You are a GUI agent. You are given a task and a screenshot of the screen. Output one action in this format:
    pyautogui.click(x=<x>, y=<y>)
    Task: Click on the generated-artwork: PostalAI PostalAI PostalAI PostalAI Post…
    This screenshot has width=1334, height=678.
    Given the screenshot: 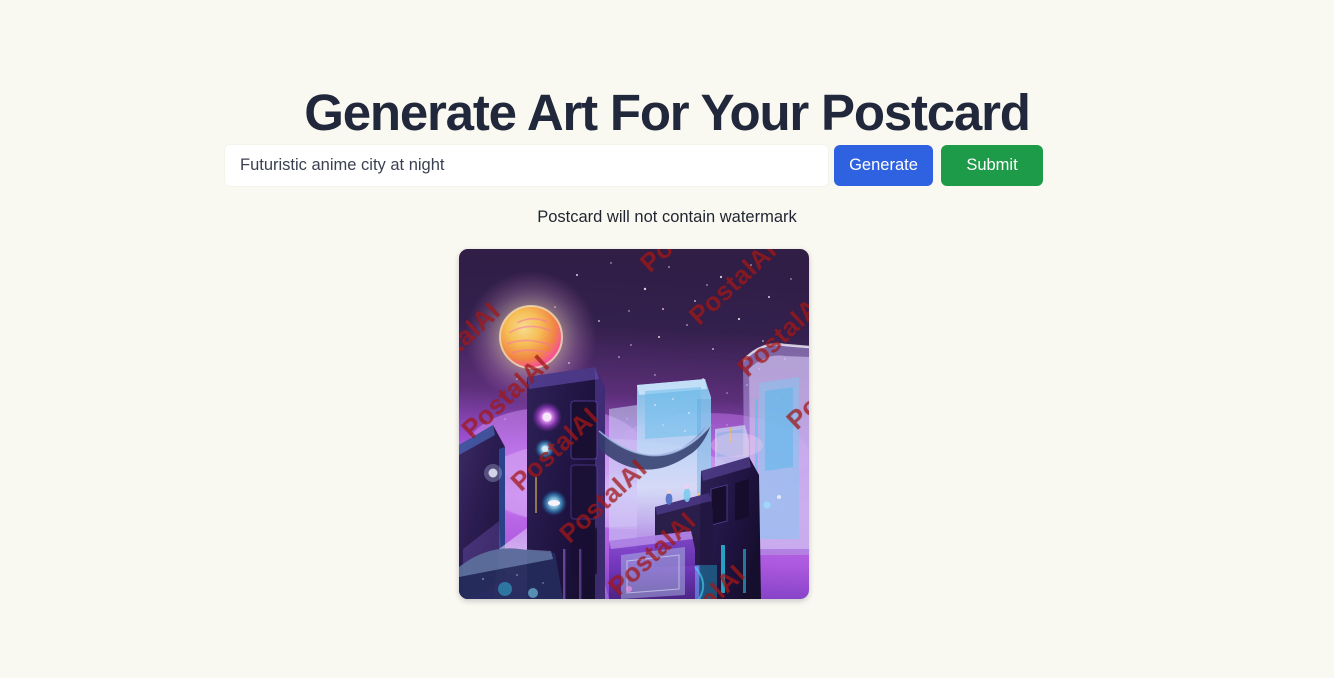 What is the action you would take?
    pyautogui.click(x=634, y=424)
    